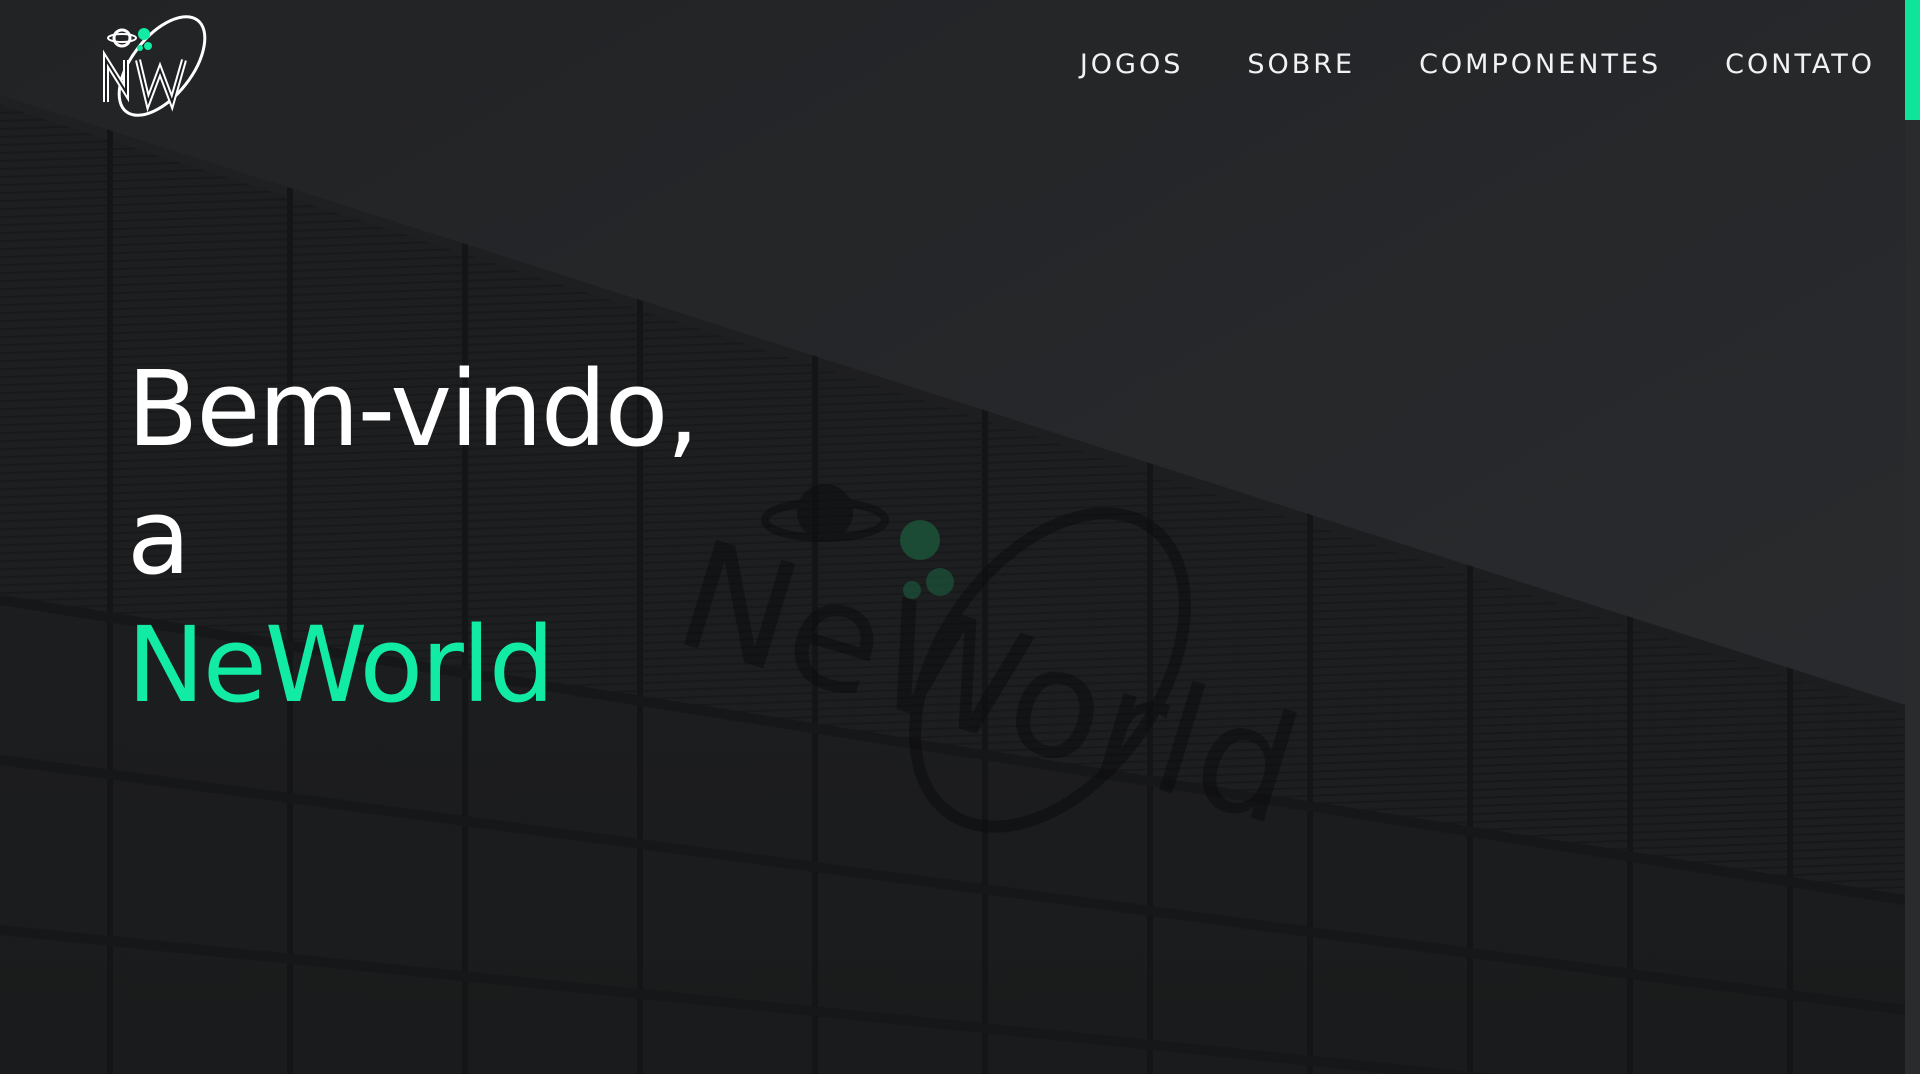 The width and height of the screenshot is (1920, 1074). Describe the element at coordinates (1800, 65) in the screenshot. I see `nav-link-contato: CONTATO` at that location.